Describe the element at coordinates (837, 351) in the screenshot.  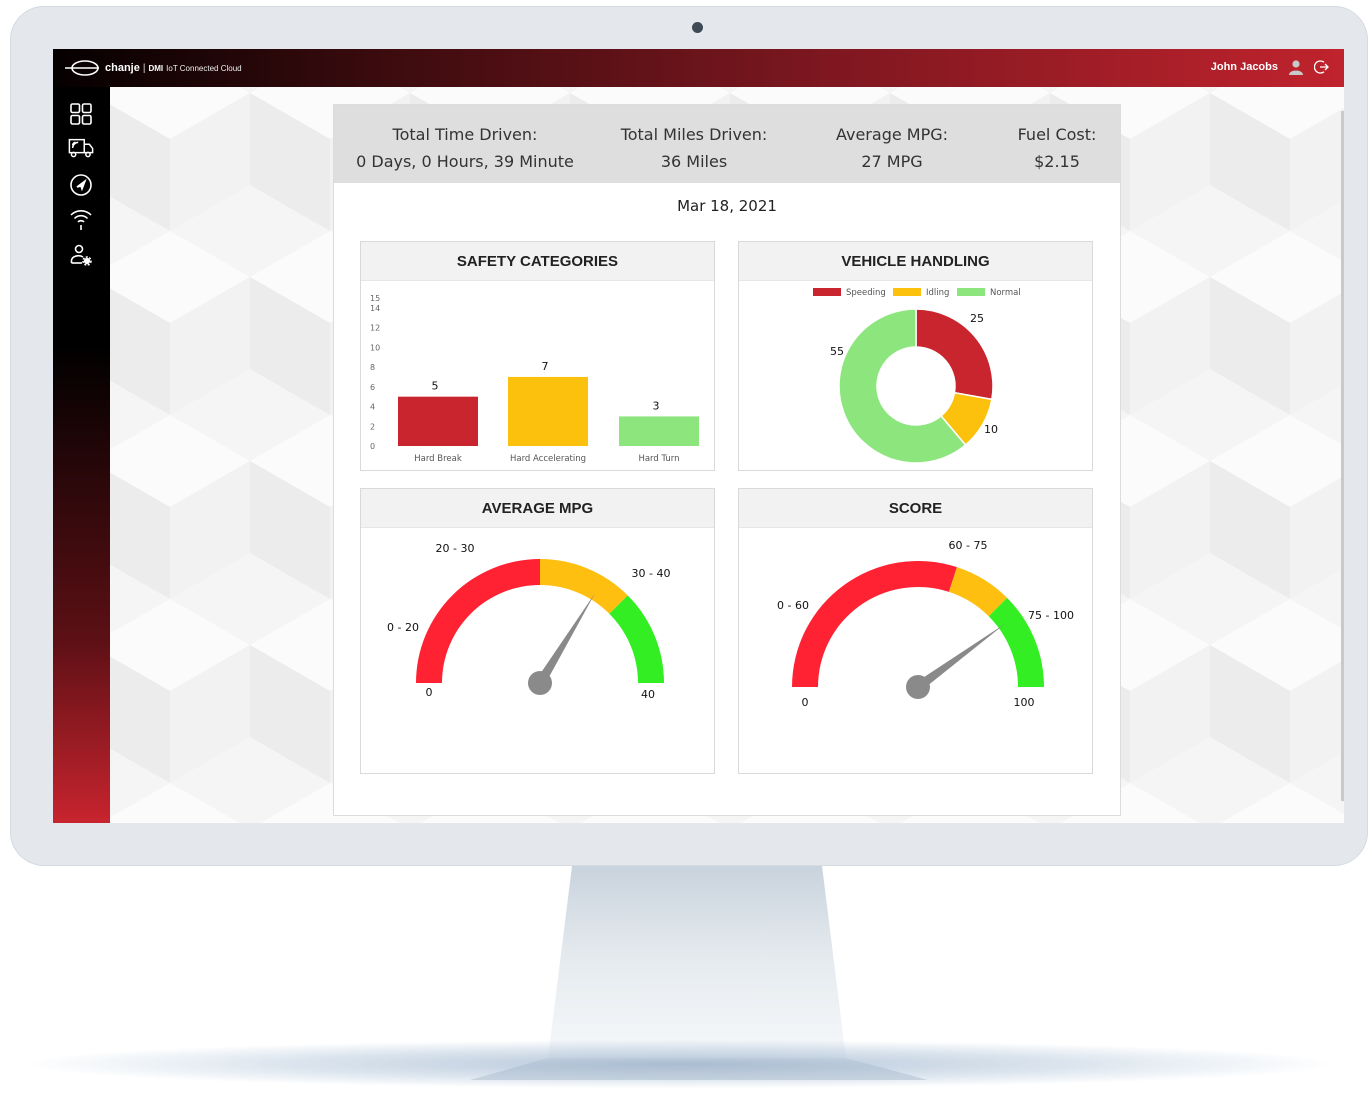
I see `slice-value-label: 55` at that location.